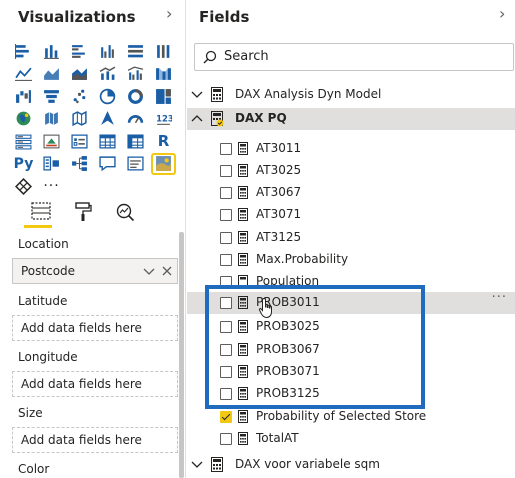  I want to click on field-row: AT3071, so click(351, 215).